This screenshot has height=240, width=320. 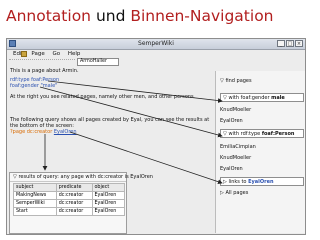 What do you see at coordinates (238, 182) in the screenshot?
I see `links-to-prefix: links to` at bounding box center [238, 182].